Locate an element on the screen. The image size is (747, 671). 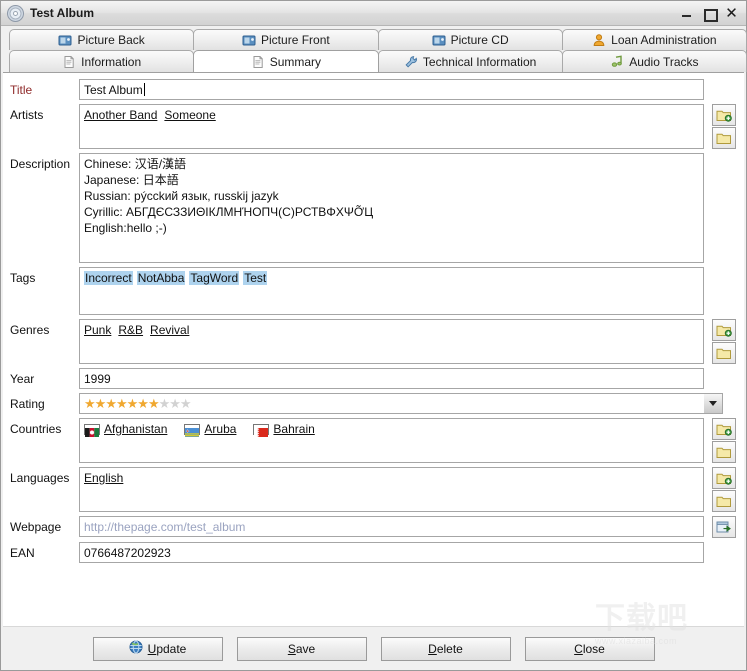
genres-list: Punk R&B Revival is located at coordinates (391, 341).